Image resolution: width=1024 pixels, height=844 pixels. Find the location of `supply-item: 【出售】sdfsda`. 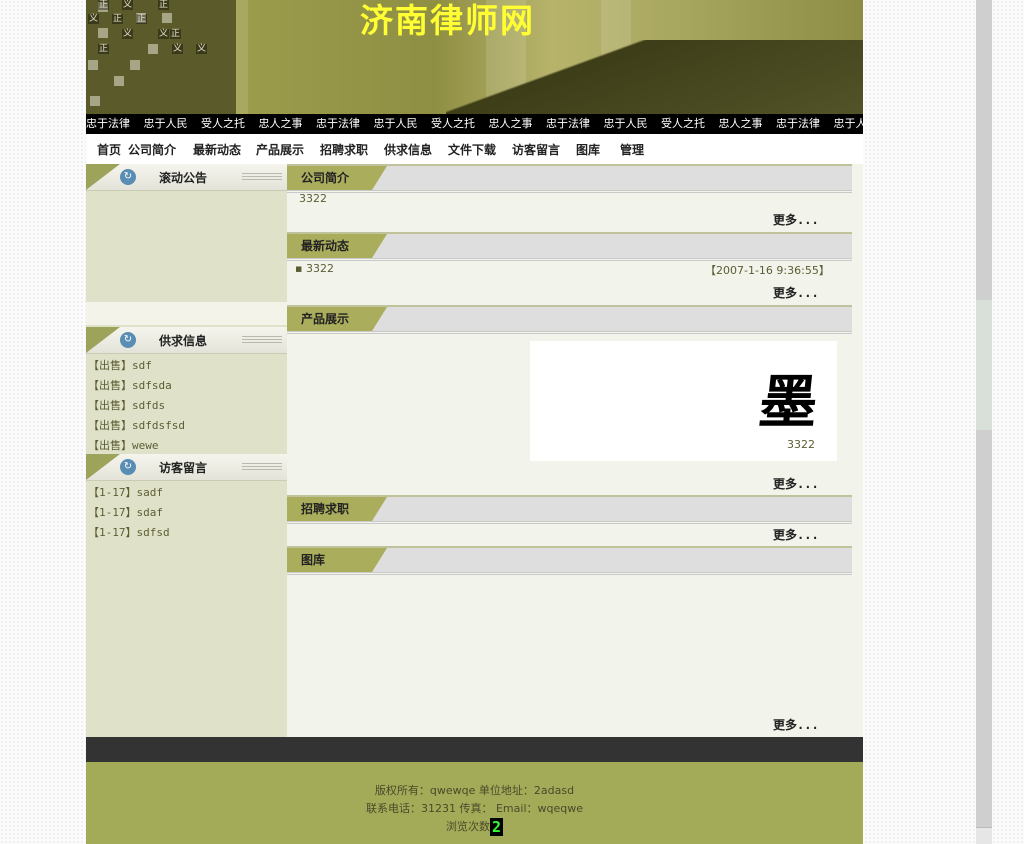

supply-item: 【出售】sdfsda is located at coordinates (130, 385).